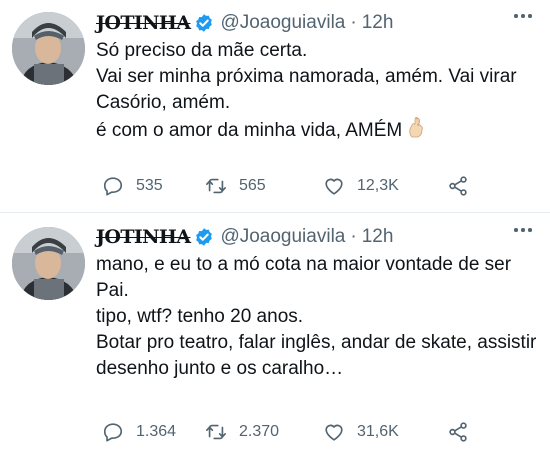 The image size is (550, 456). I want to click on tweet-line: tipo, wtf? tenho 20 anos., so click(200, 316).